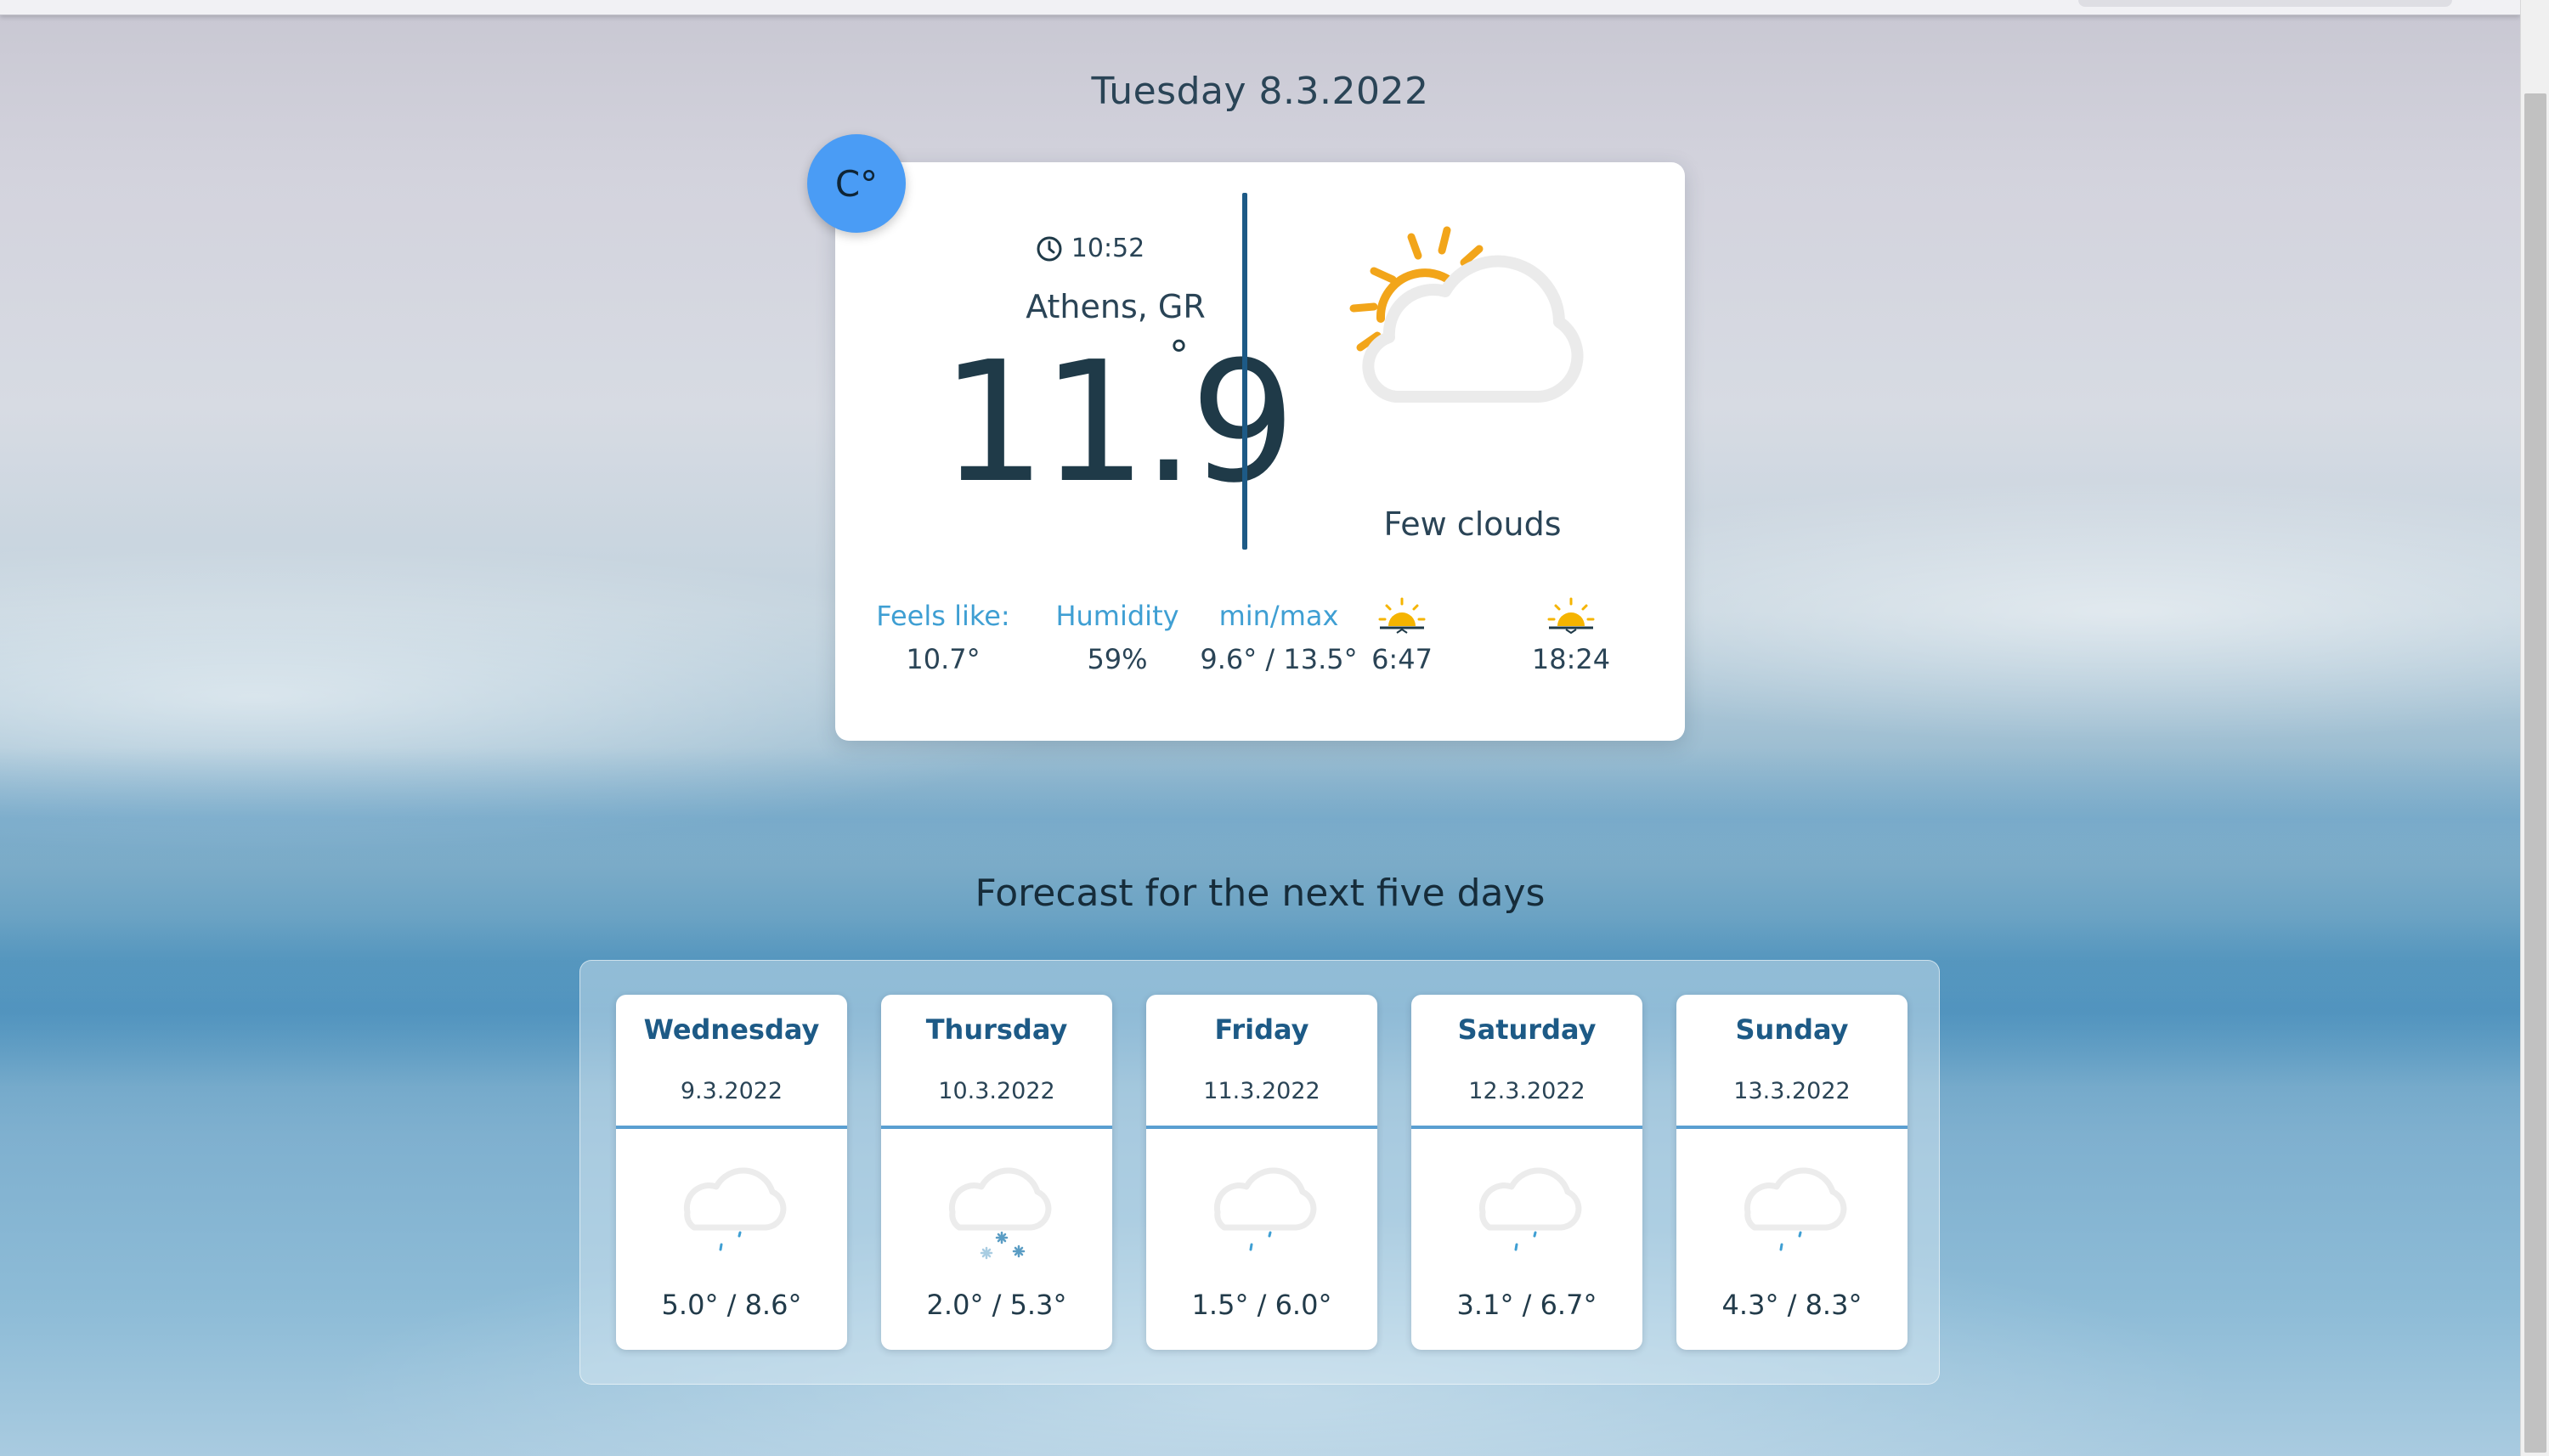 The image size is (2549, 1456). What do you see at coordinates (1179, 355) in the screenshot?
I see `temperature-degree-mark: °` at bounding box center [1179, 355].